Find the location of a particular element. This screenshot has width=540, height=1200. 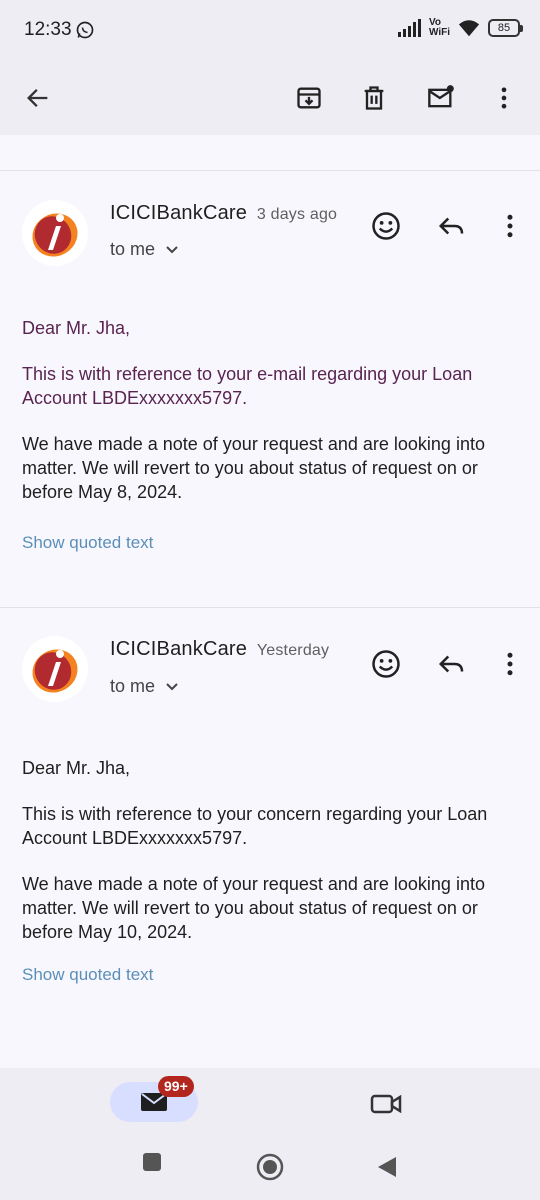

email-time: Yesterday is located at coordinates (293, 650).